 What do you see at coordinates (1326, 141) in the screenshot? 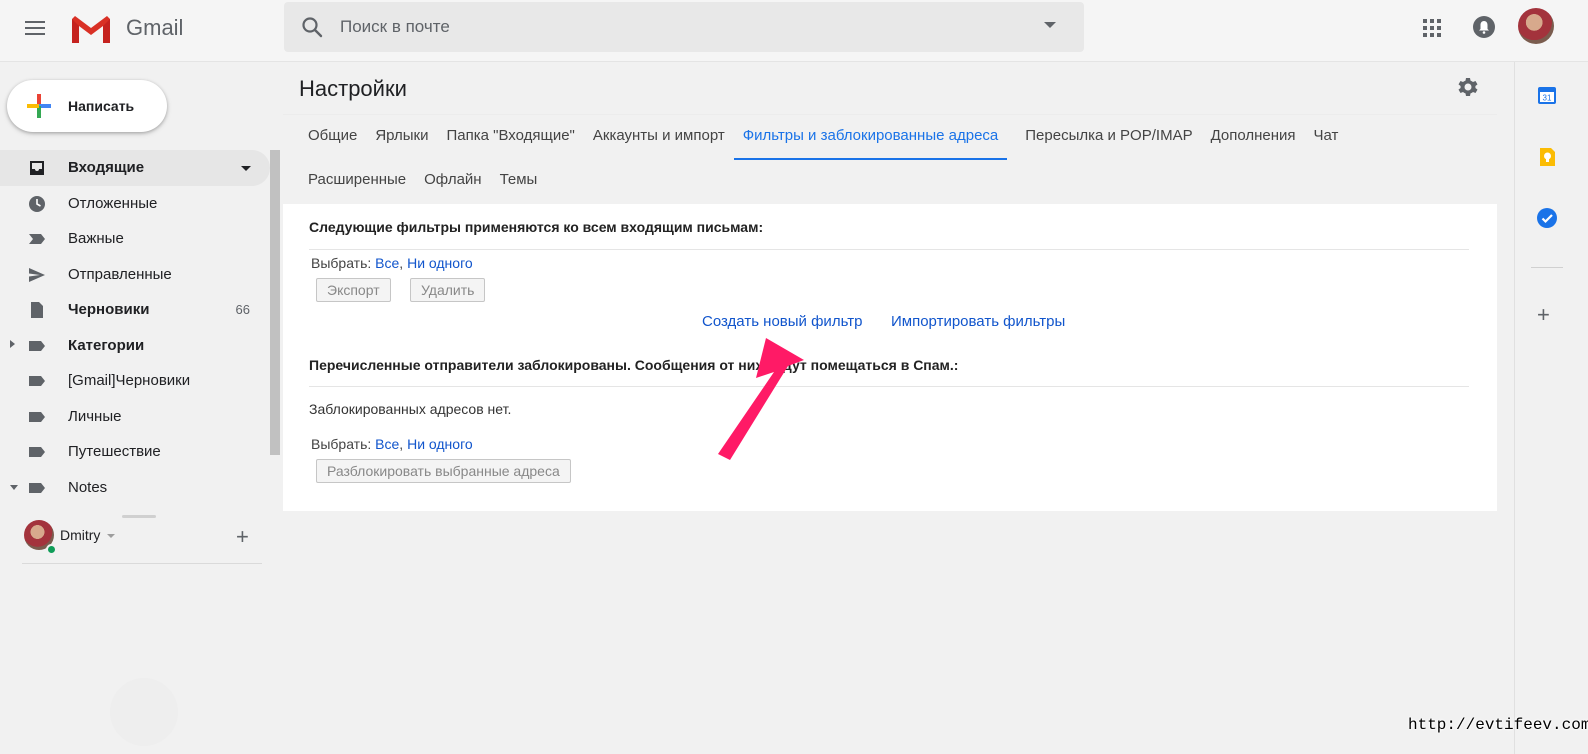
I see `tab-chat: Чат` at bounding box center [1326, 141].